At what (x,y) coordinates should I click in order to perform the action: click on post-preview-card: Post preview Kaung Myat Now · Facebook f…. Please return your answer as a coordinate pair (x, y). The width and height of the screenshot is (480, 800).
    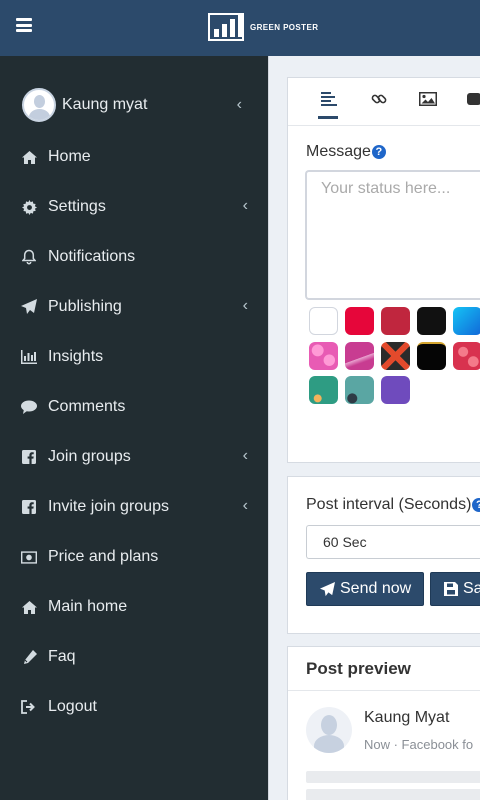
    Looking at the image, I should click on (383, 723).